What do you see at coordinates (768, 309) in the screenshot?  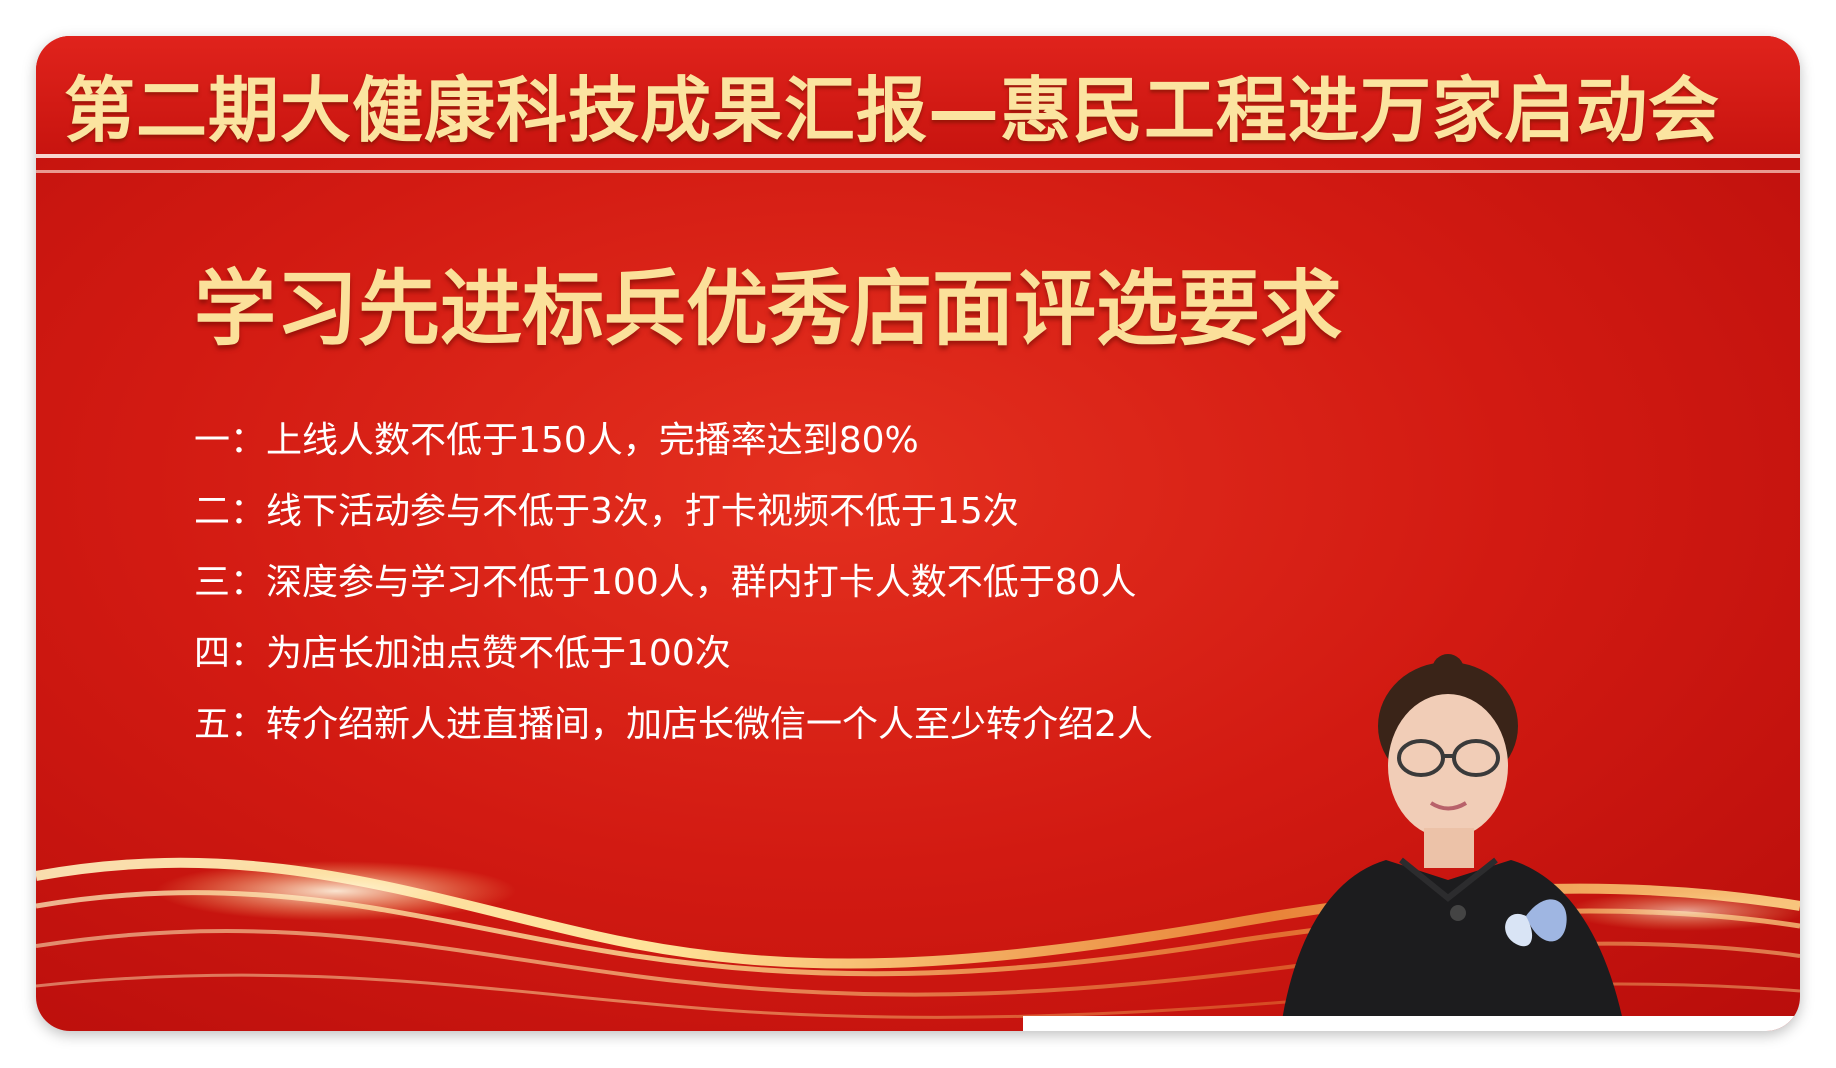 I see `section-title: 学习先进标兵优秀店面评选要求` at bounding box center [768, 309].